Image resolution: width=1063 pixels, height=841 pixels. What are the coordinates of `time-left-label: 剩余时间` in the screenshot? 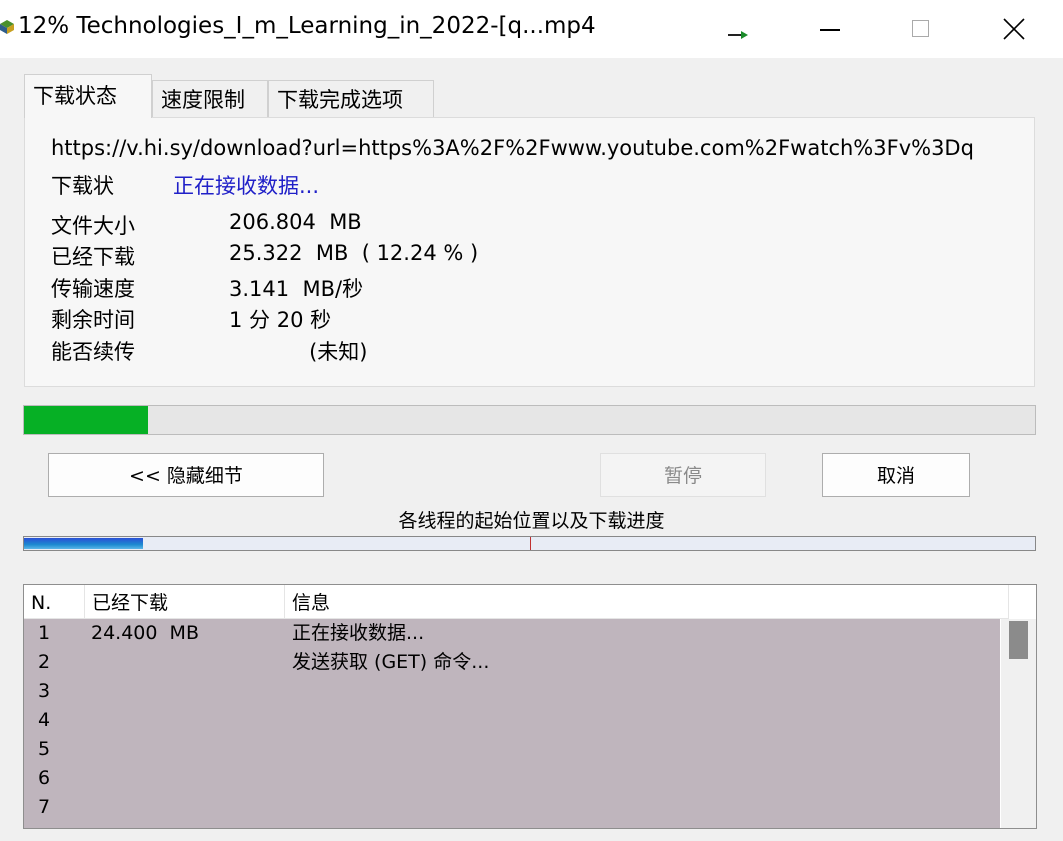 It's located at (93, 320).